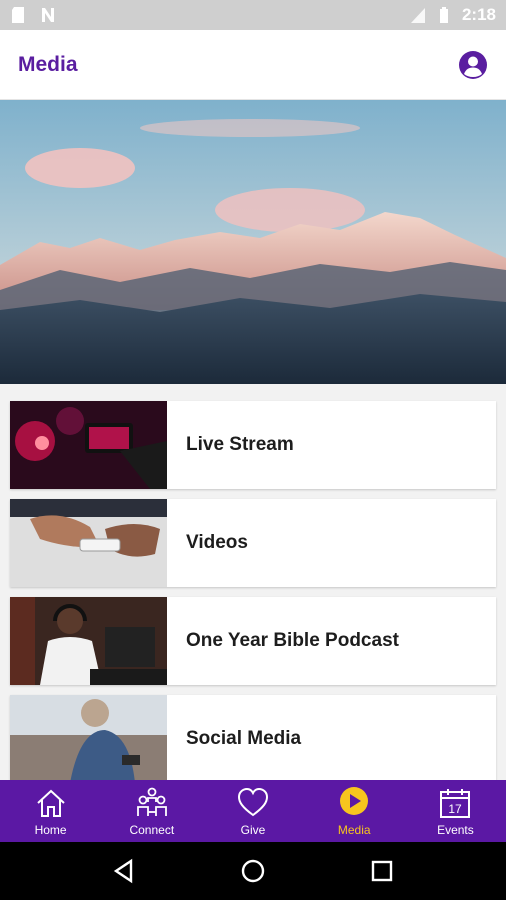 This screenshot has height=900, width=506. What do you see at coordinates (253, 830) in the screenshot?
I see `nav-label: Give` at bounding box center [253, 830].